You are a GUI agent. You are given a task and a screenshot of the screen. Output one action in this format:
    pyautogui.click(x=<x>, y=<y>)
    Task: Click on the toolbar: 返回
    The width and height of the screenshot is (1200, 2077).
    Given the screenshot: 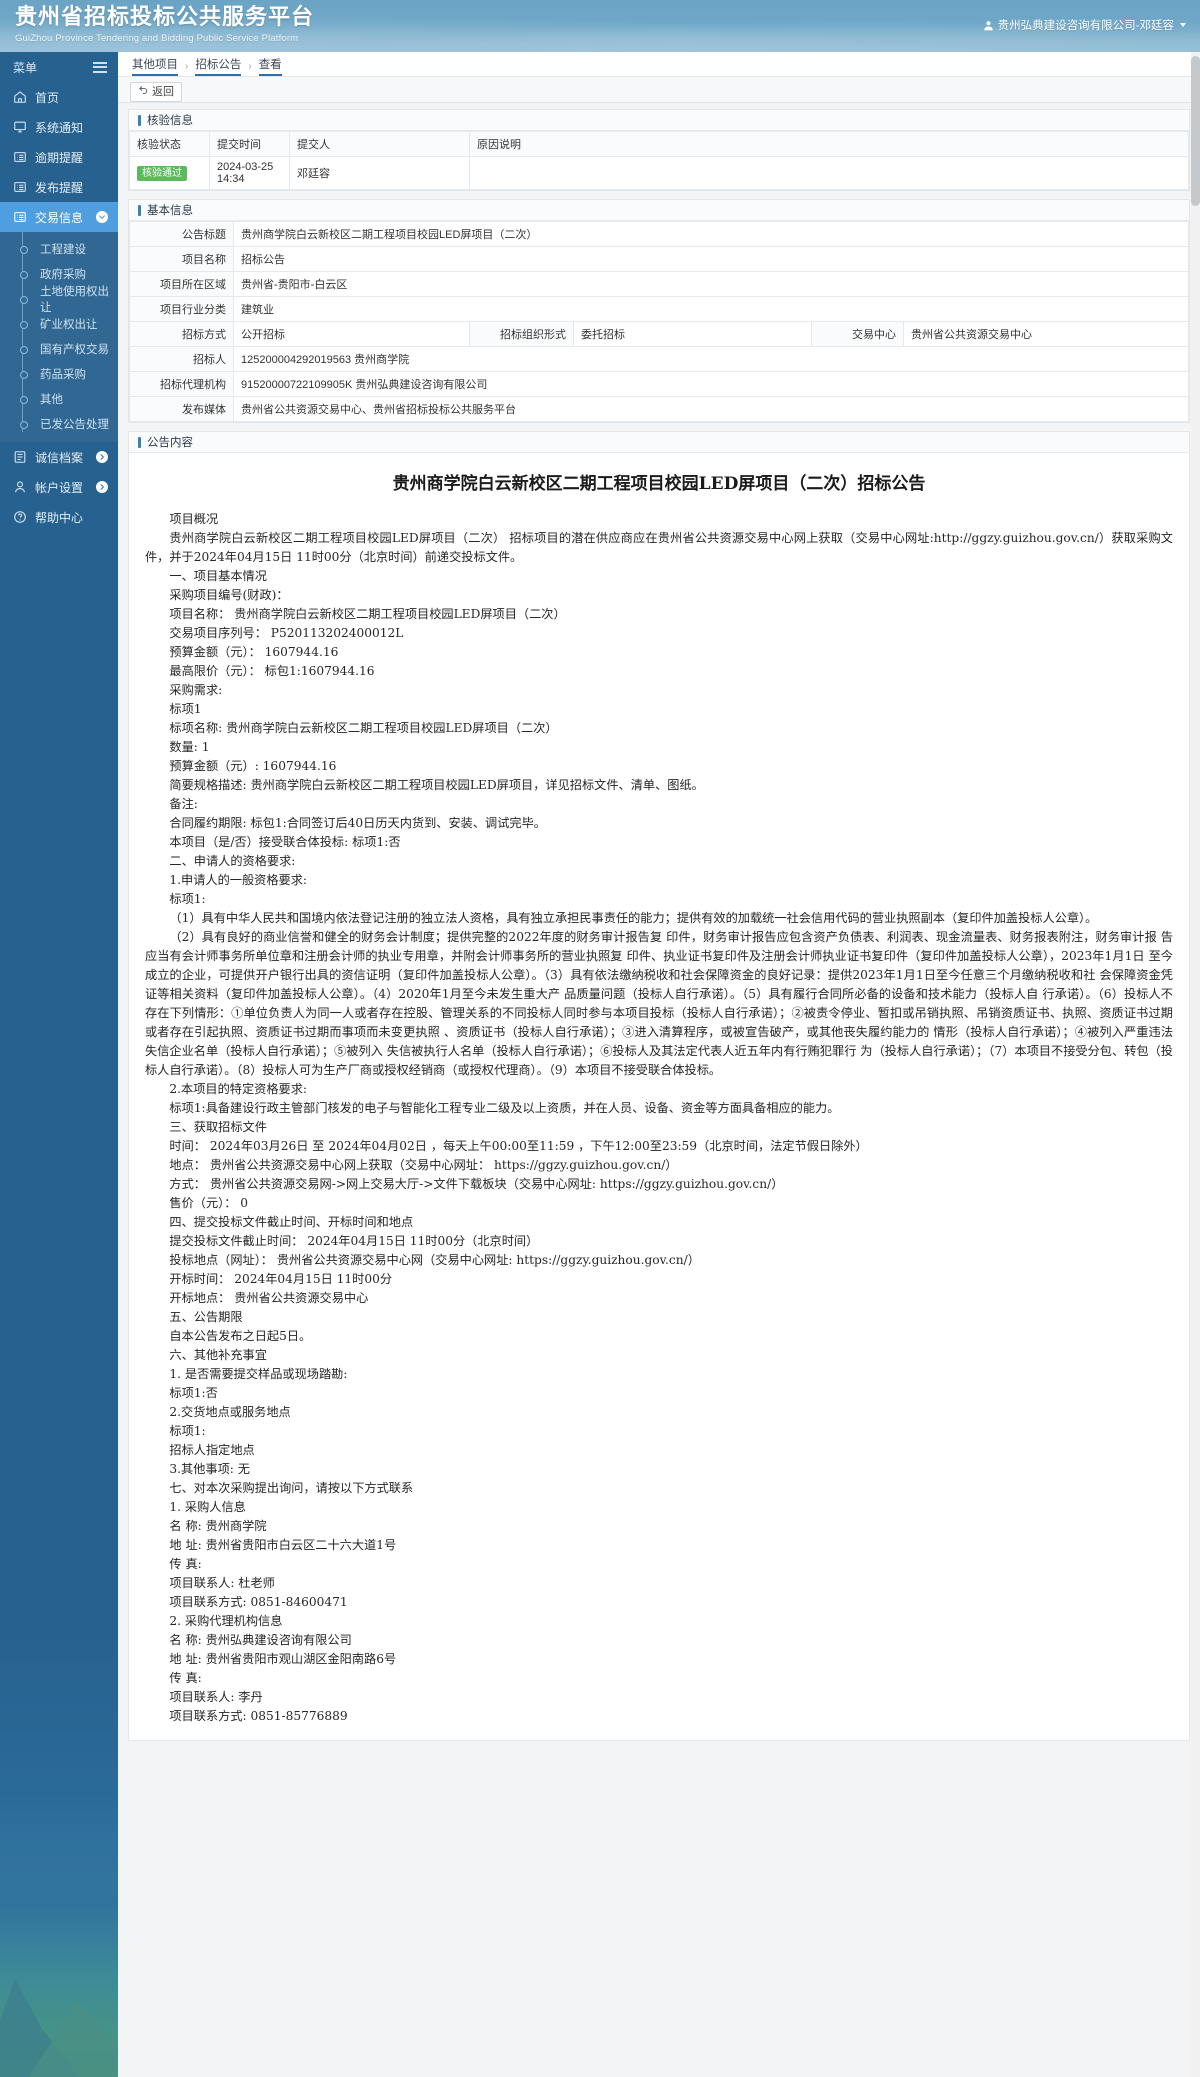 What is the action you would take?
    pyautogui.click(x=659, y=90)
    